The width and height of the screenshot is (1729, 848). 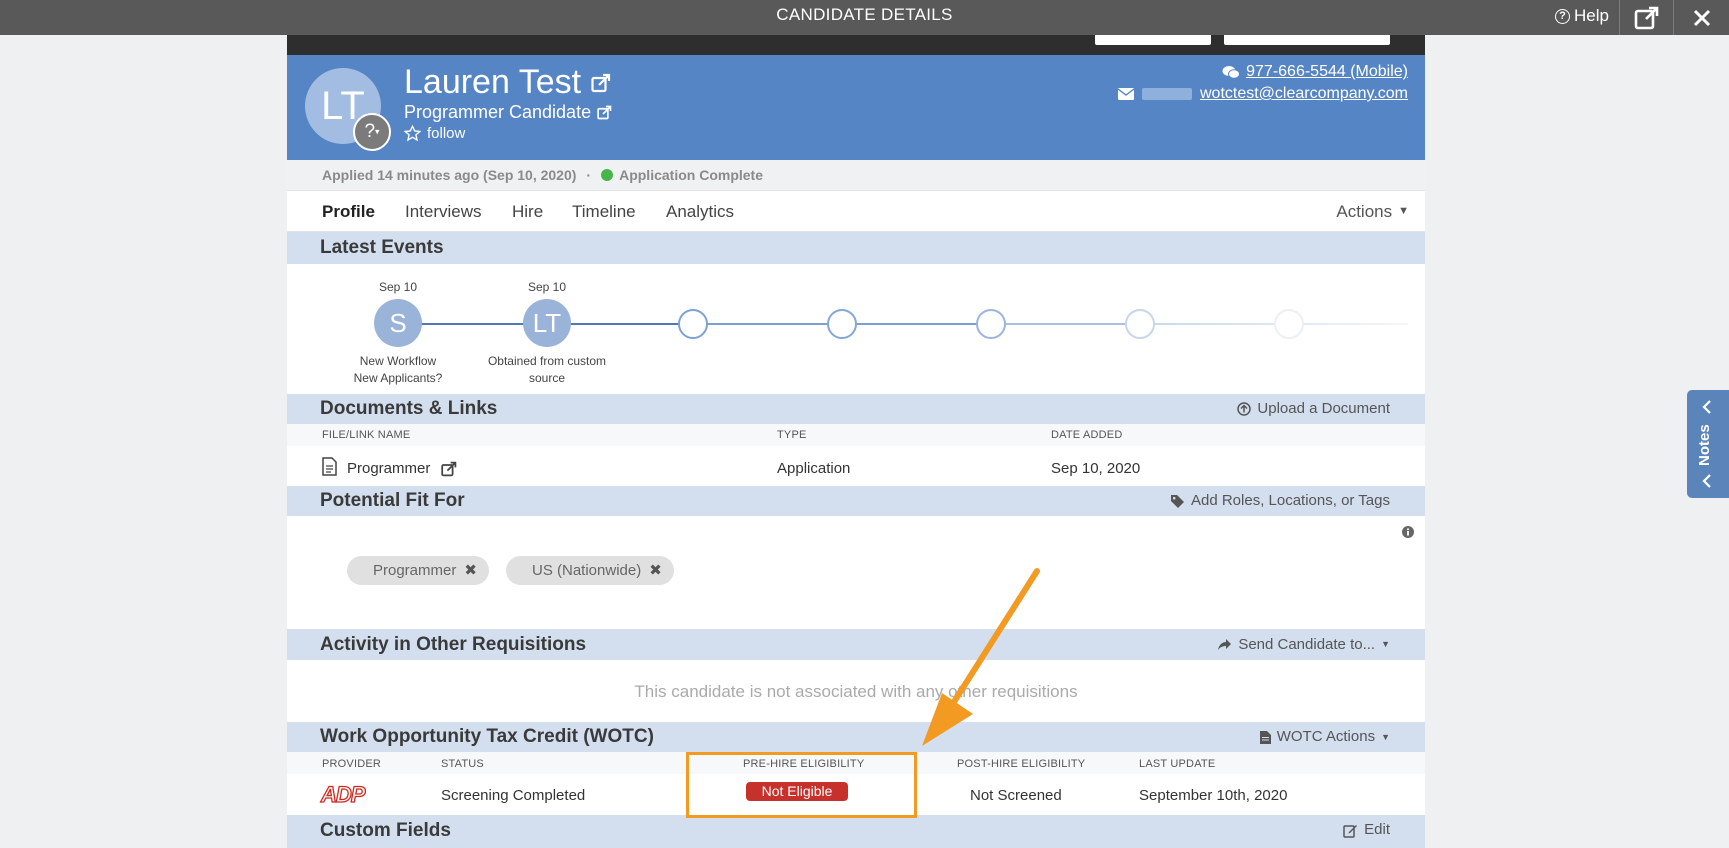 What do you see at coordinates (329, 466) in the screenshot?
I see `document-icon` at bounding box center [329, 466].